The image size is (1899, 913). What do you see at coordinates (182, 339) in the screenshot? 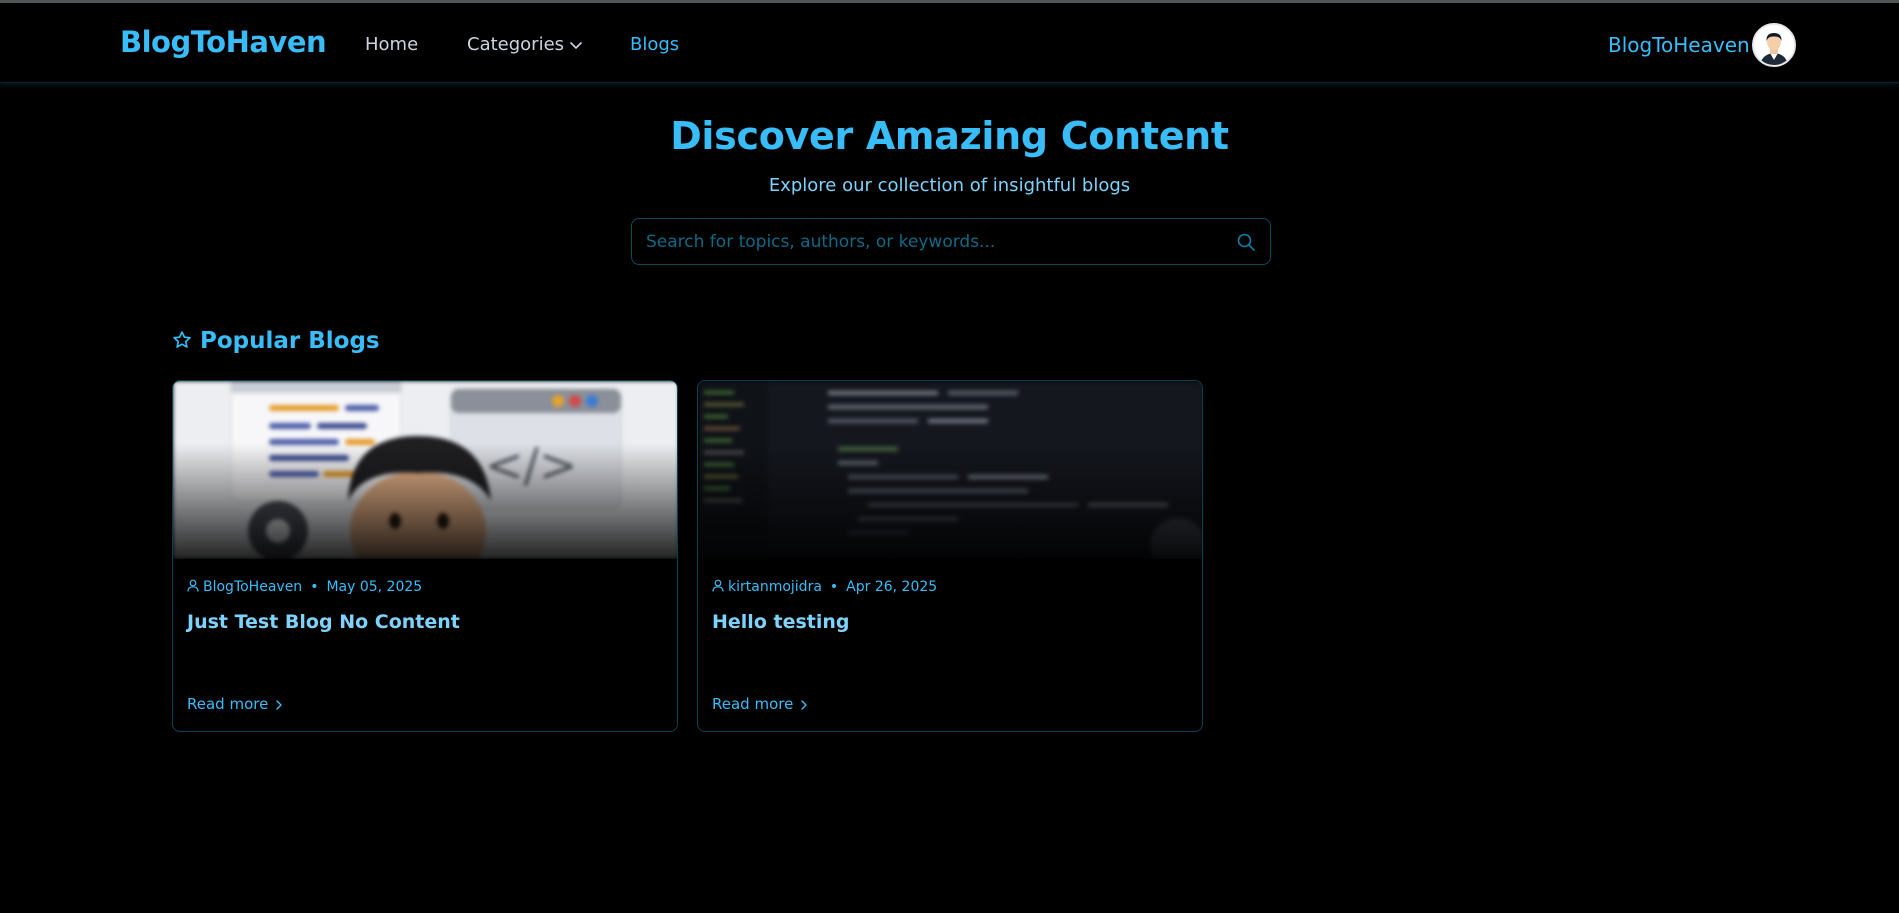
I see `star-icon` at bounding box center [182, 339].